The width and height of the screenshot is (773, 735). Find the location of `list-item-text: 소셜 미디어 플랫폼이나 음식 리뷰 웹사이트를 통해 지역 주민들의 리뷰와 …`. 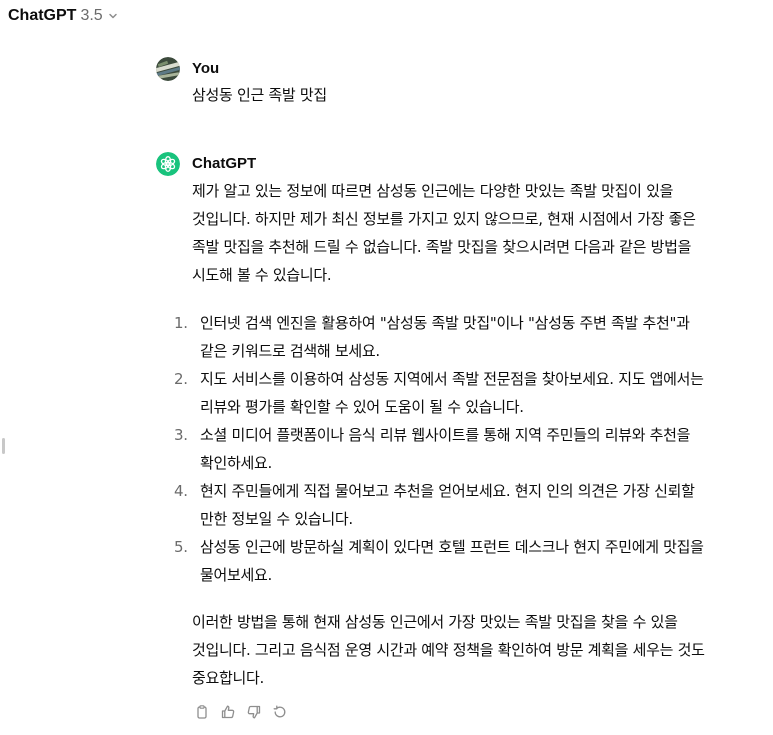

list-item-text: 소셜 미디어 플랫폼이나 음식 리뷰 웹사이트를 통해 지역 주민들의 리뷰와 … is located at coordinates (445, 449).